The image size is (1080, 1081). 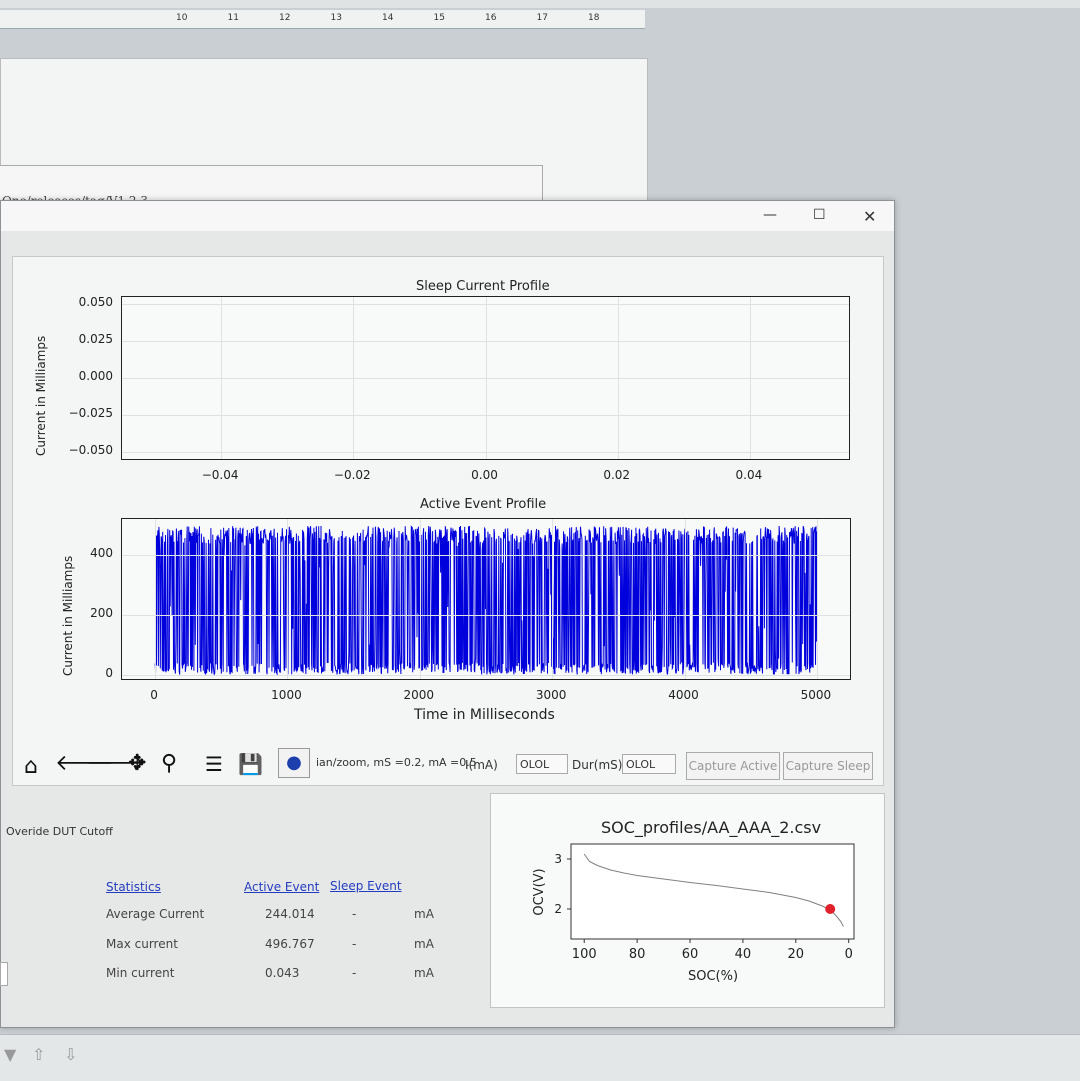 What do you see at coordinates (4, 974) in the screenshot?
I see `left-edge-field` at bounding box center [4, 974].